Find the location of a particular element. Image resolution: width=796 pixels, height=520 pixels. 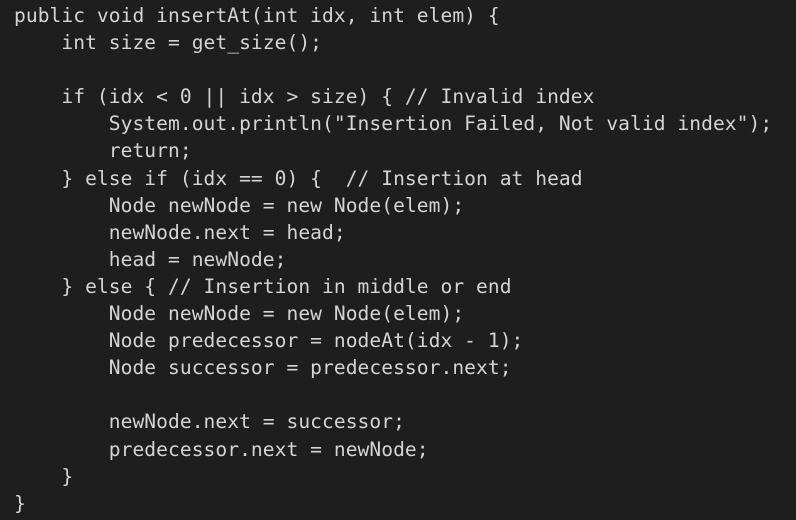

code-line-18: } is located at coordinates (44, 476).